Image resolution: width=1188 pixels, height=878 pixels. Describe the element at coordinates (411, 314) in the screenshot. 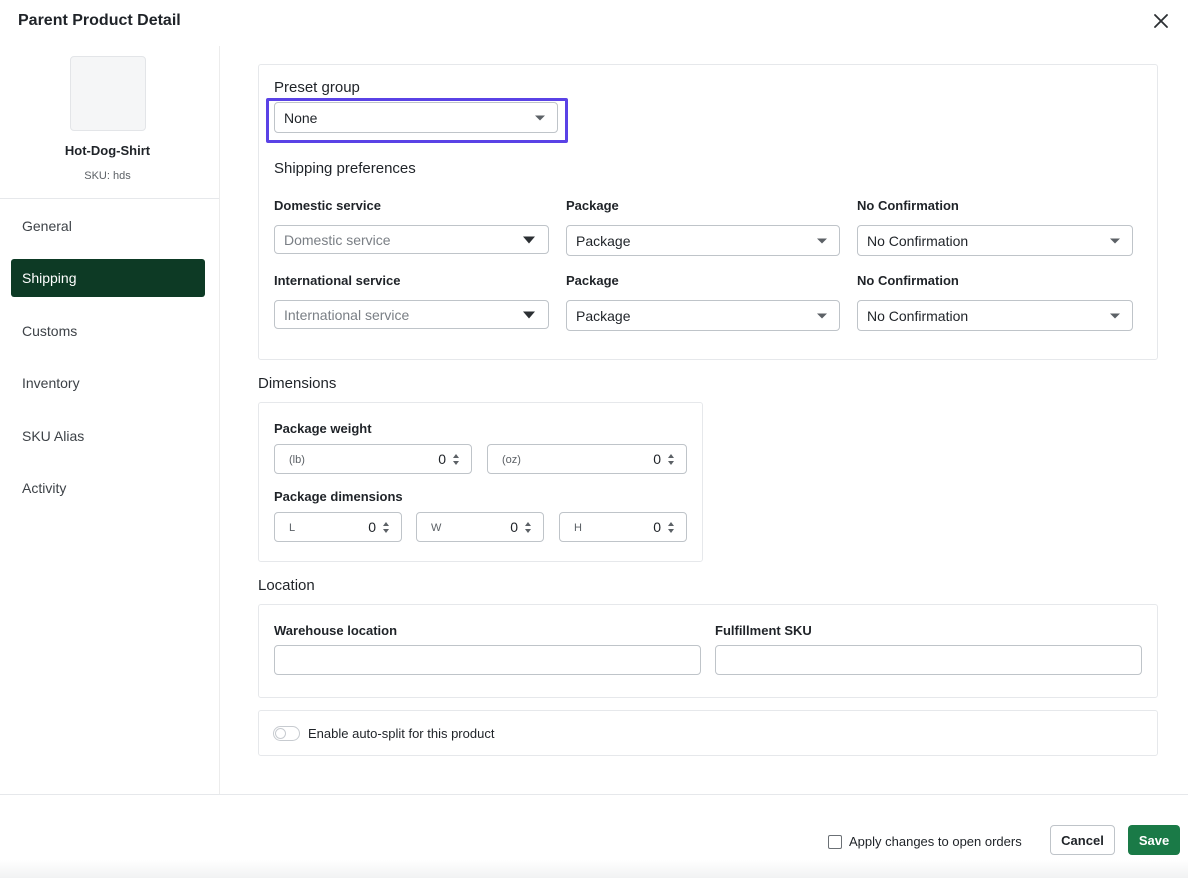

I see `international-service-select: International service` at that location.